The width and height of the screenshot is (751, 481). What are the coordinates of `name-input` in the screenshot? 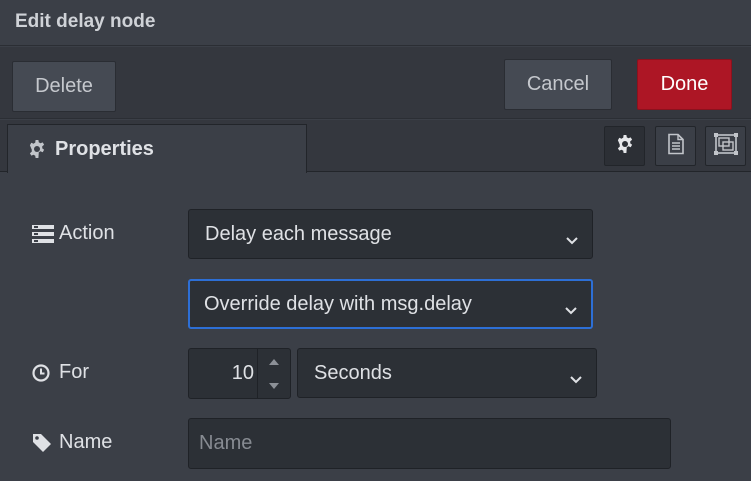 It's located at (429, 443).